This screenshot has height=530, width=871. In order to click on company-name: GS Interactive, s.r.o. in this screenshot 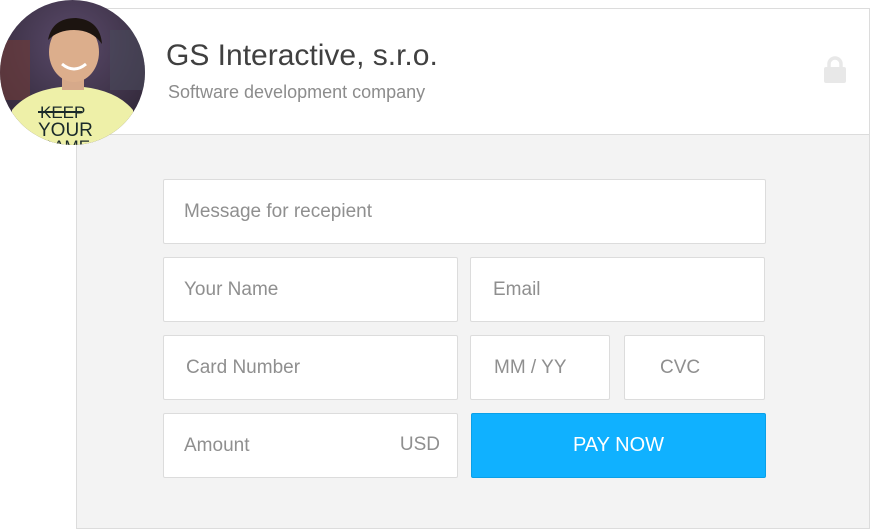, I will do `click(302, 55)`.